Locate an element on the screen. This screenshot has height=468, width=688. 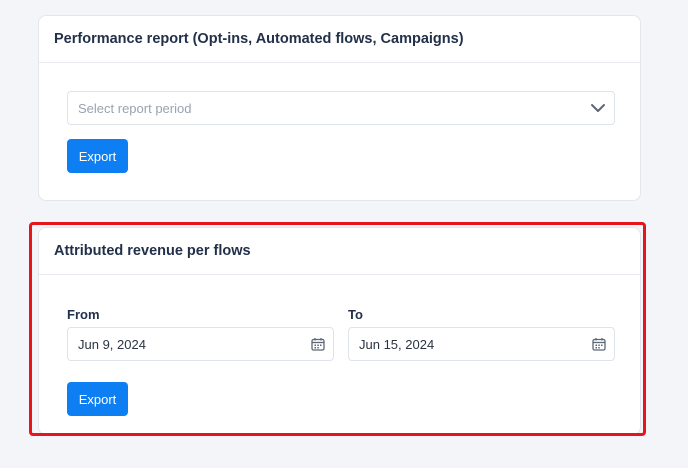
attributed-revenue-title: Attributed revenue per flows is located at coordinates (339, 251).